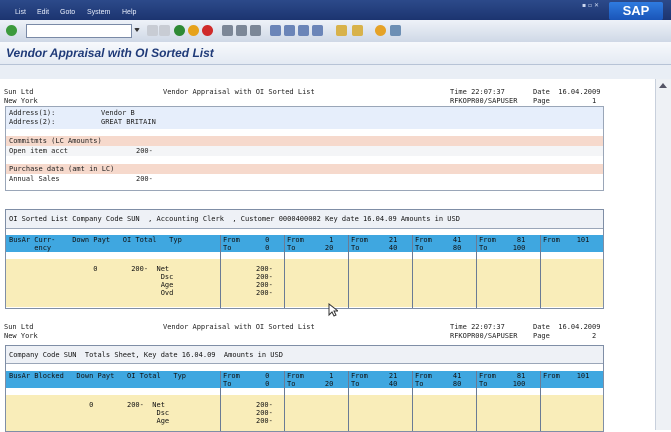  What do you see at coordinates (98, 12) in the screenshot?
I see `menu-system: System` at bounding box center [98, 12].